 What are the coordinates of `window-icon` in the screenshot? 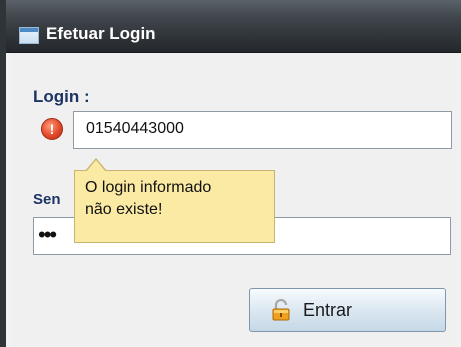 It's located at (29, 35).